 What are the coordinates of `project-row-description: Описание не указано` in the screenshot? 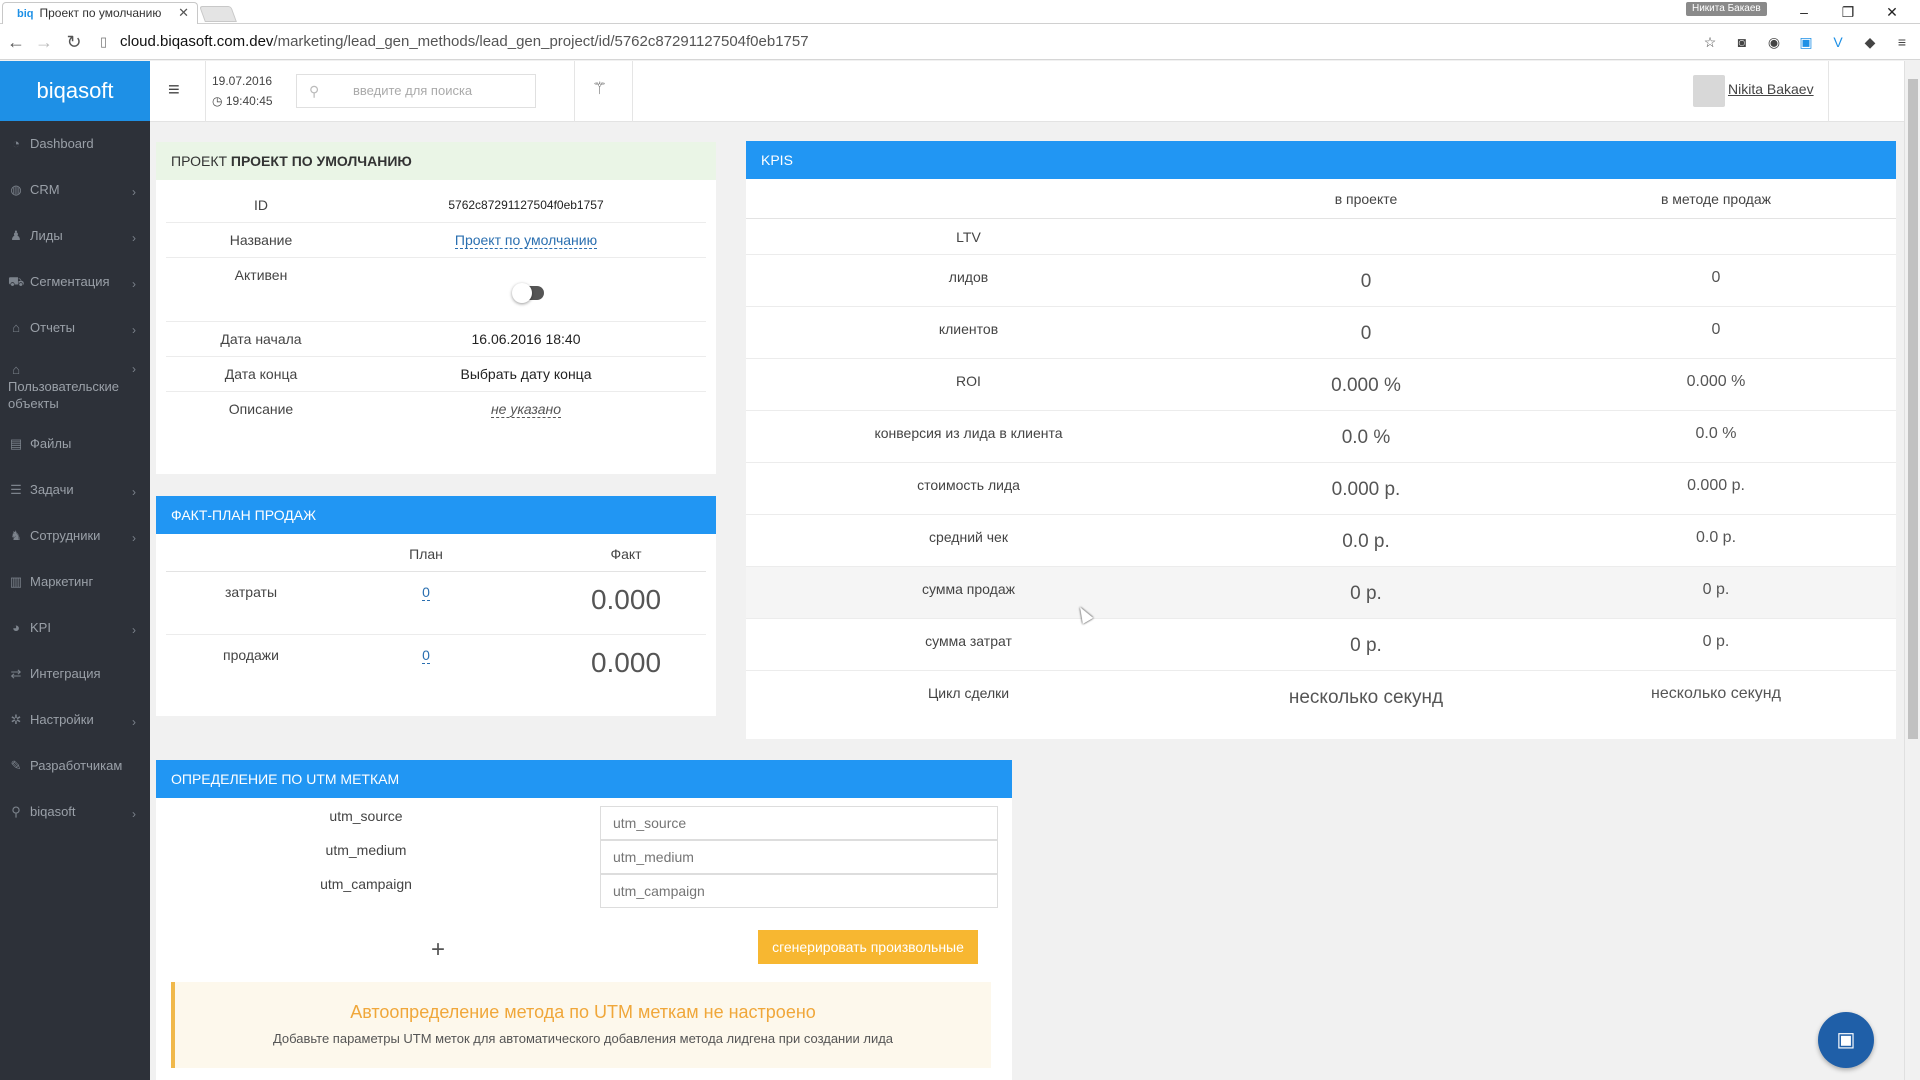 It's located at (436, 409).